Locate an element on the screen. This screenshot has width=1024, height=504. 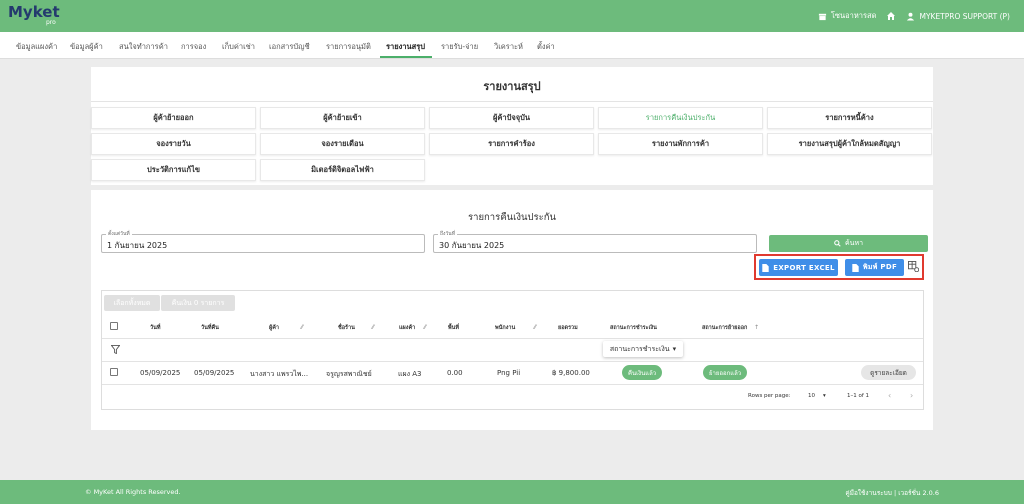
search-label: ค้นหา is located at coordinates (853, 243).